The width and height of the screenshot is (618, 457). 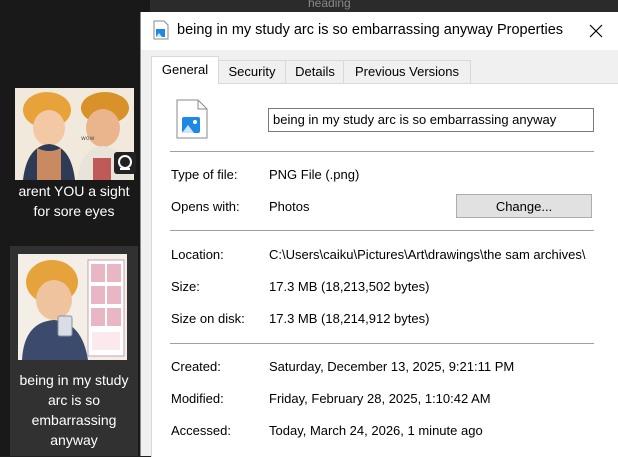 What do you see at coordinates (88, 138) in the screenshot?
I see `svg-text: wow` at bounding box center [88, 138].